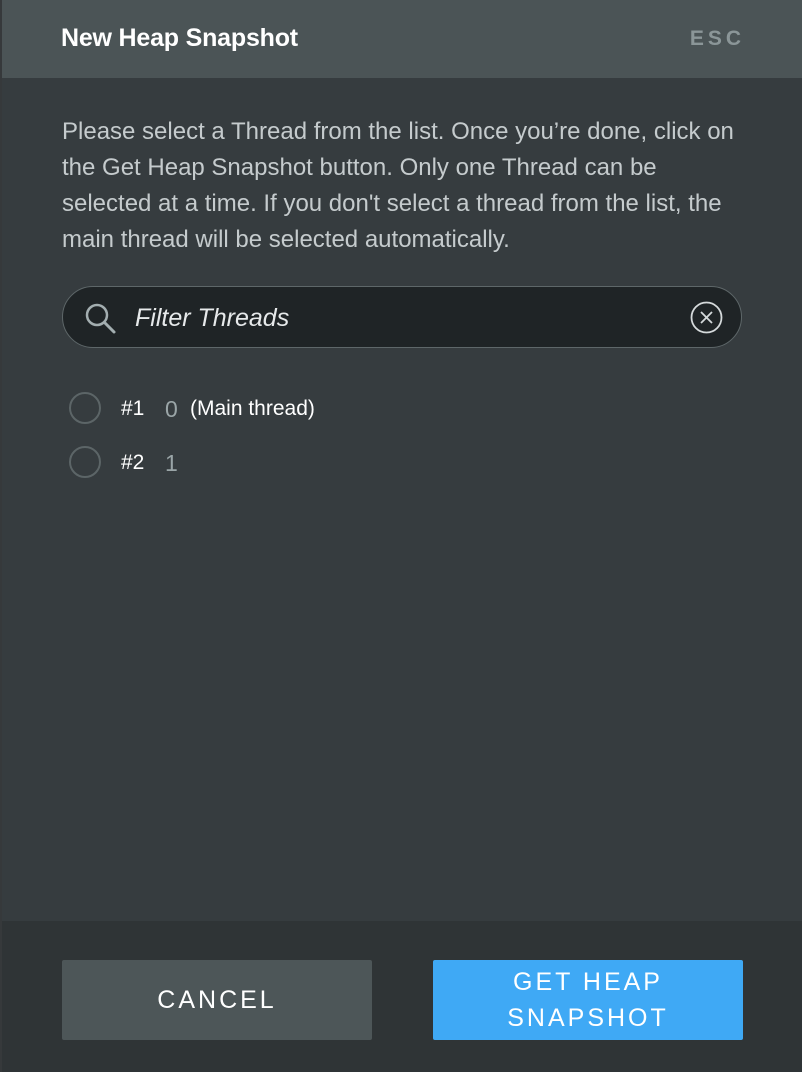 The image size is (802, 1072). Describe the element at coordinates (402, 996) in the screenshot. I see `dialog-footer: CANCEL GET HEAP SNAPSHOT` at that location.